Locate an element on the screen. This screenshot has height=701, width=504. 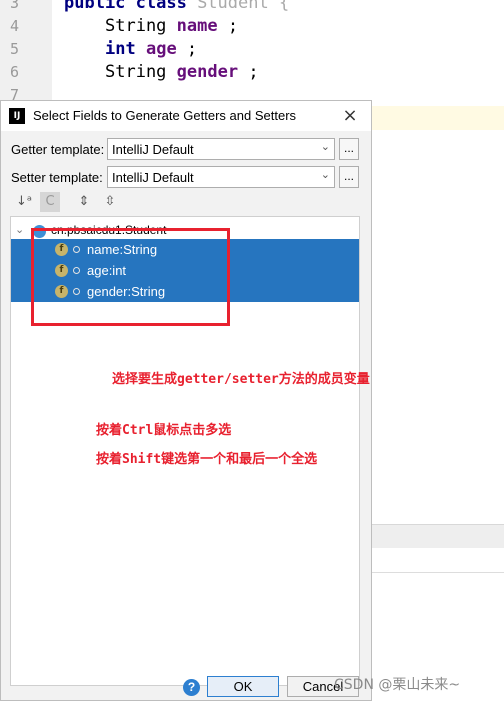
getter-template-value: IntelliJ Default is located at coordinates (153, 149).